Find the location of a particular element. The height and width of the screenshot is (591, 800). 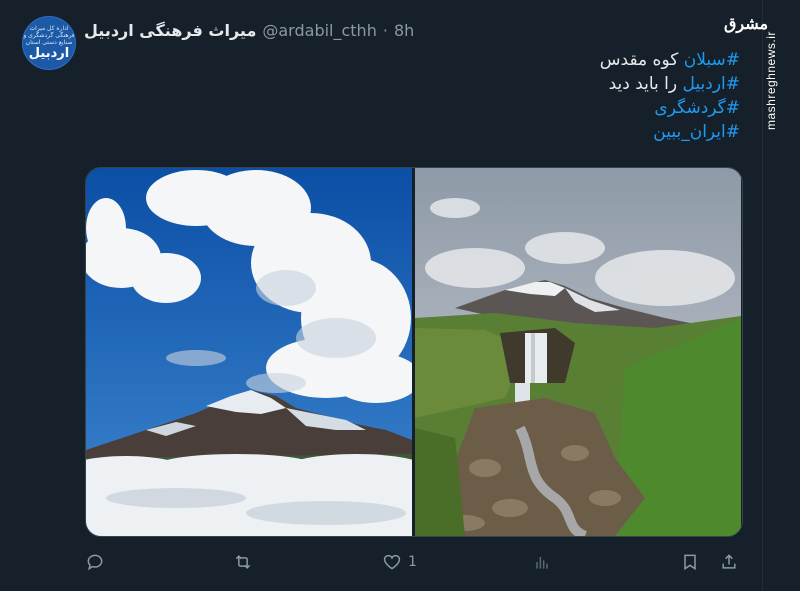

text-line: #گردشگری is located at coordinates (490, 108).